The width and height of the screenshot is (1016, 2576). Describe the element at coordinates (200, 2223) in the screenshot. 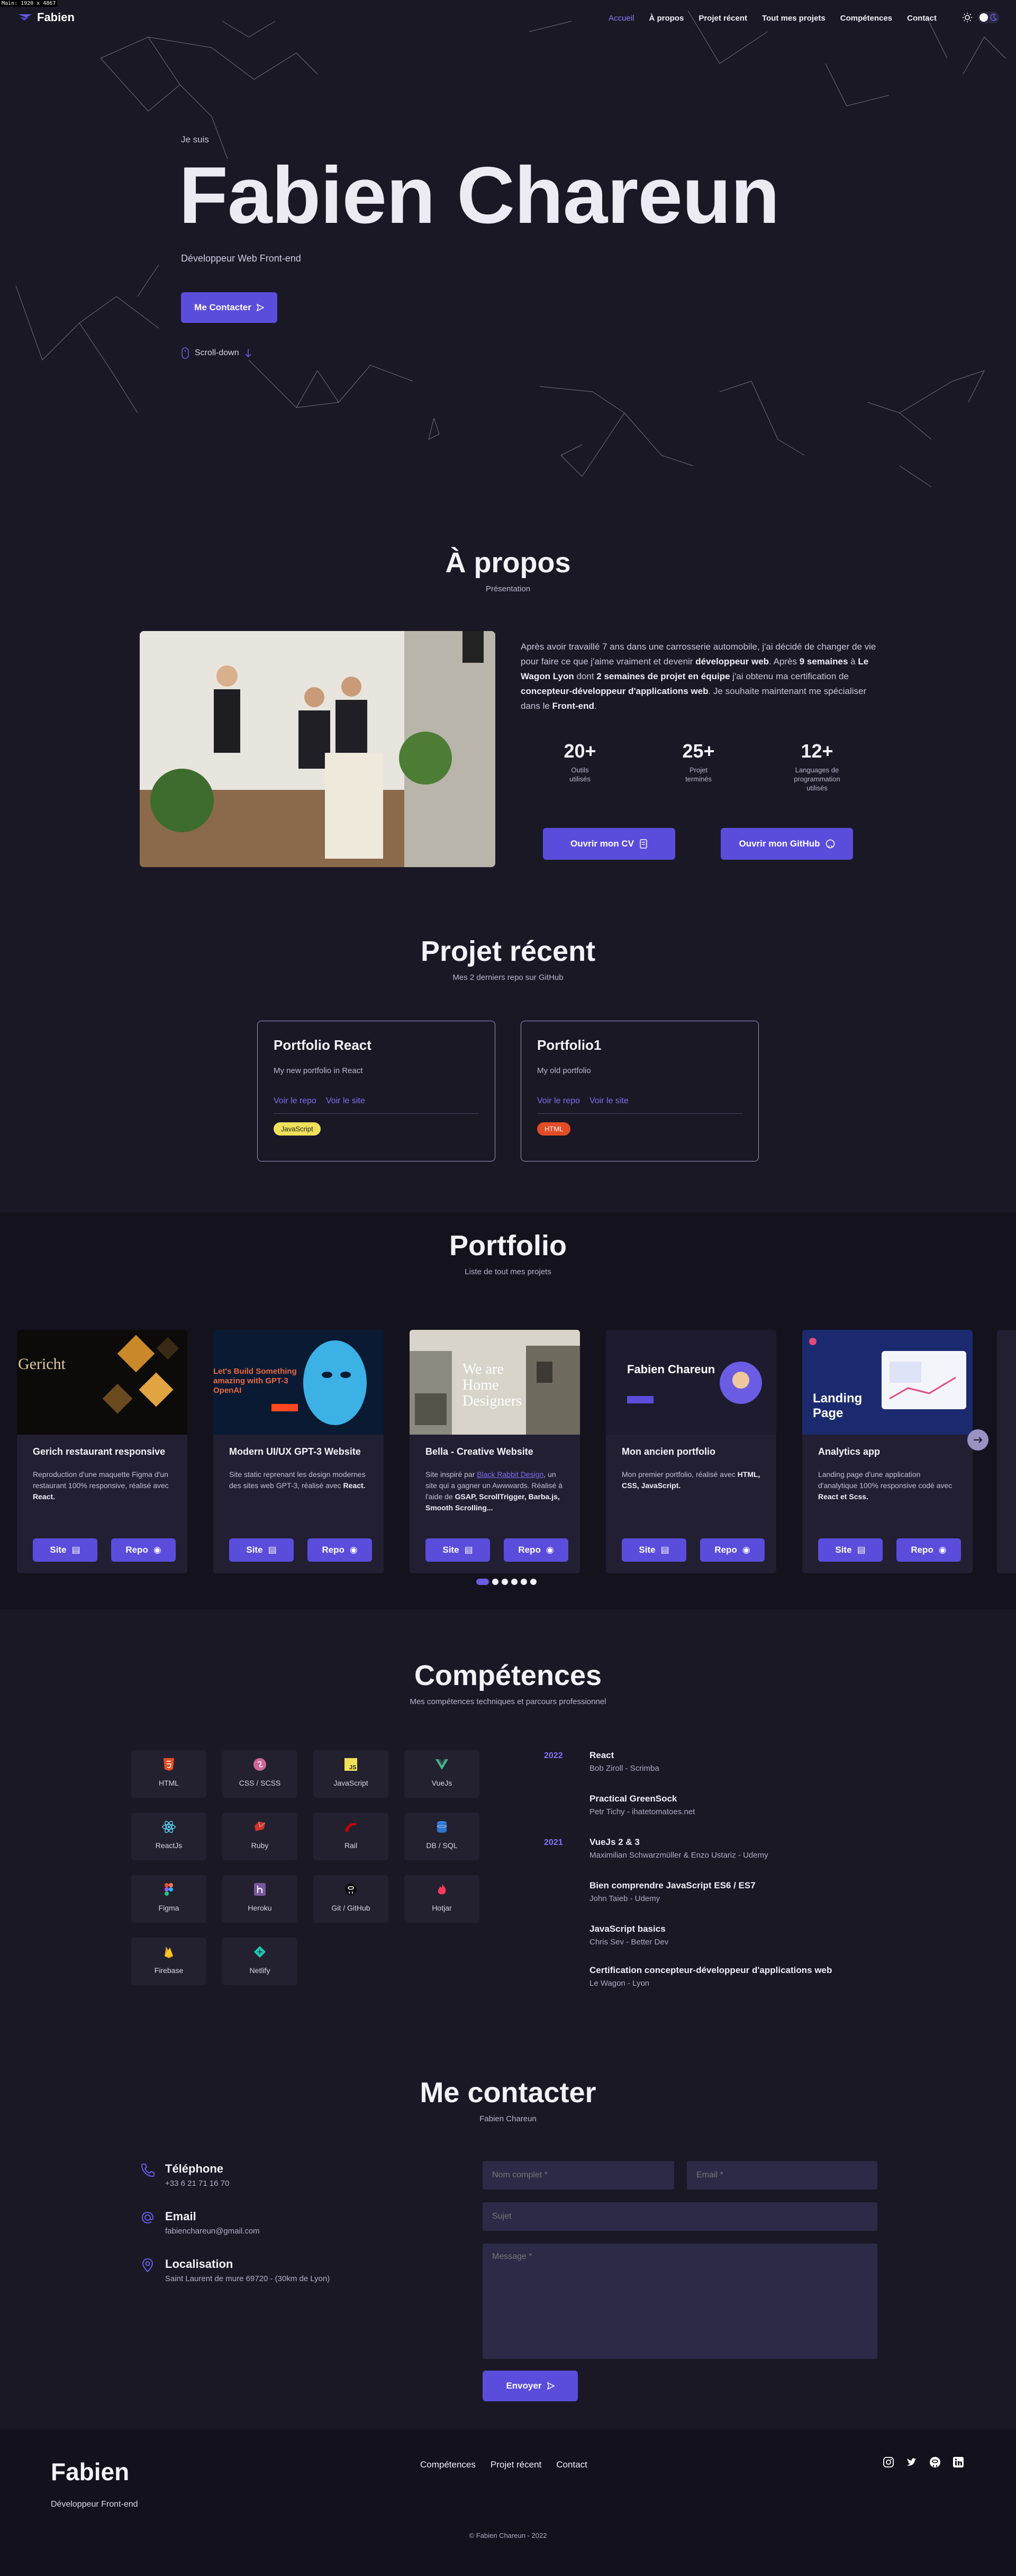

I see `contact-email: Email fabienchareun@gmail.com` at that location.